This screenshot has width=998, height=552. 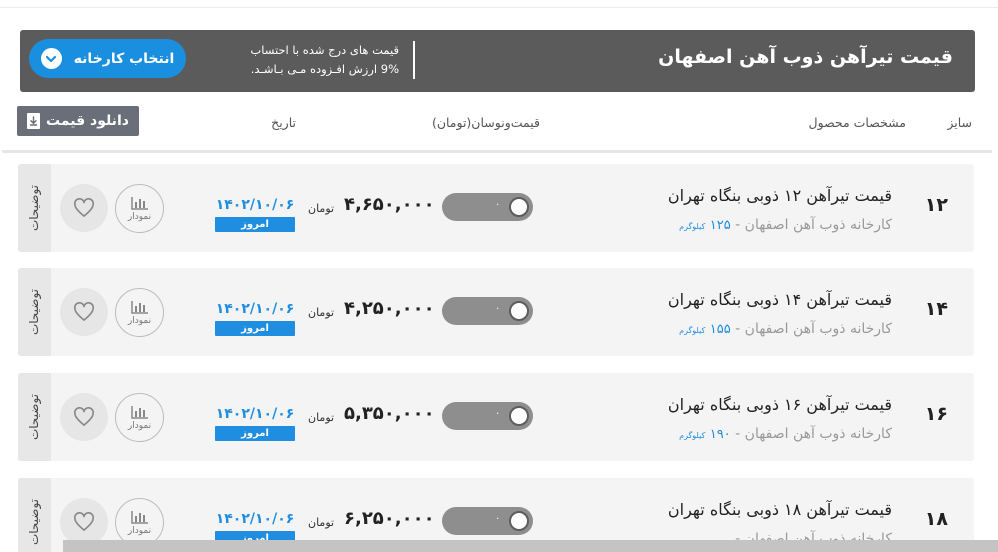 I want to click on product-name: قیمت تیرآهن ۱۲ ذوبی بنگاه تهران, so click(x=780, y=195).